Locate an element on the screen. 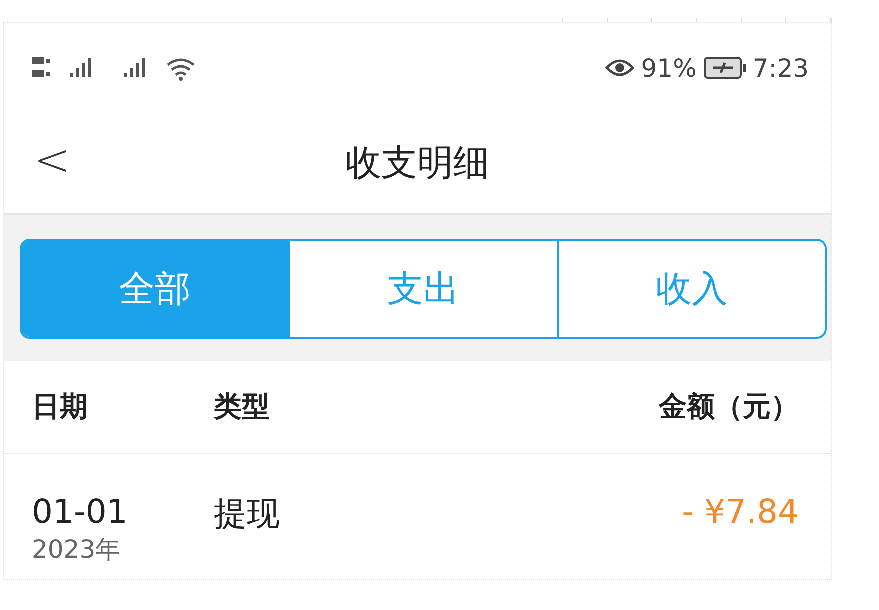 This screenshot has height=610, width=879. page-title: 收支明细 is located at coordinates (418, 164).